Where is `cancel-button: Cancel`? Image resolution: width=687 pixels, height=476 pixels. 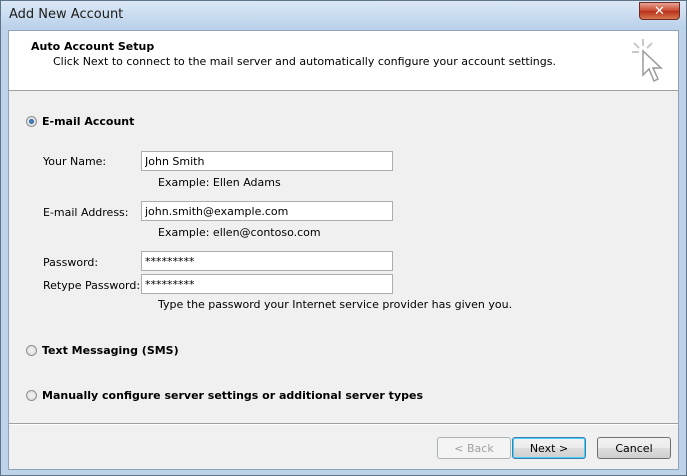
cancel-button: Cancel is located at coordinates (634, 448).